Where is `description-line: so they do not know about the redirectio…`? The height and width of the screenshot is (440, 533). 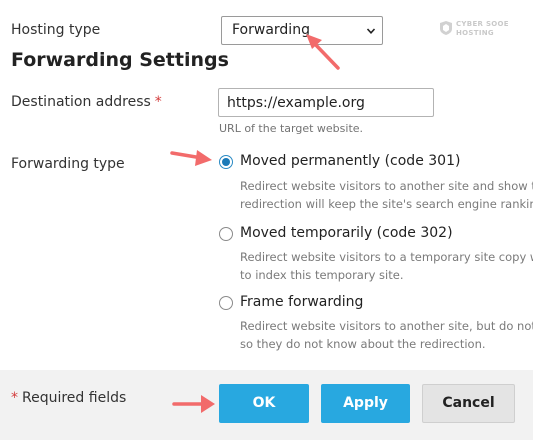
description-line: so they do not know about the redirectio… is located at coordinates (363, 344).